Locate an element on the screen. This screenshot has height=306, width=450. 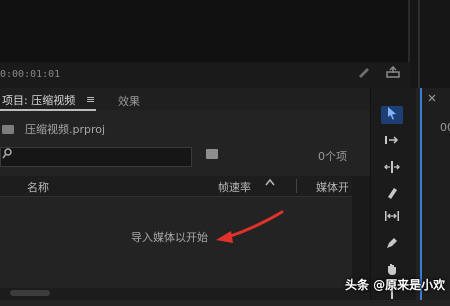
right-panel-timecode: 00 is located at coordinates (445, 127).